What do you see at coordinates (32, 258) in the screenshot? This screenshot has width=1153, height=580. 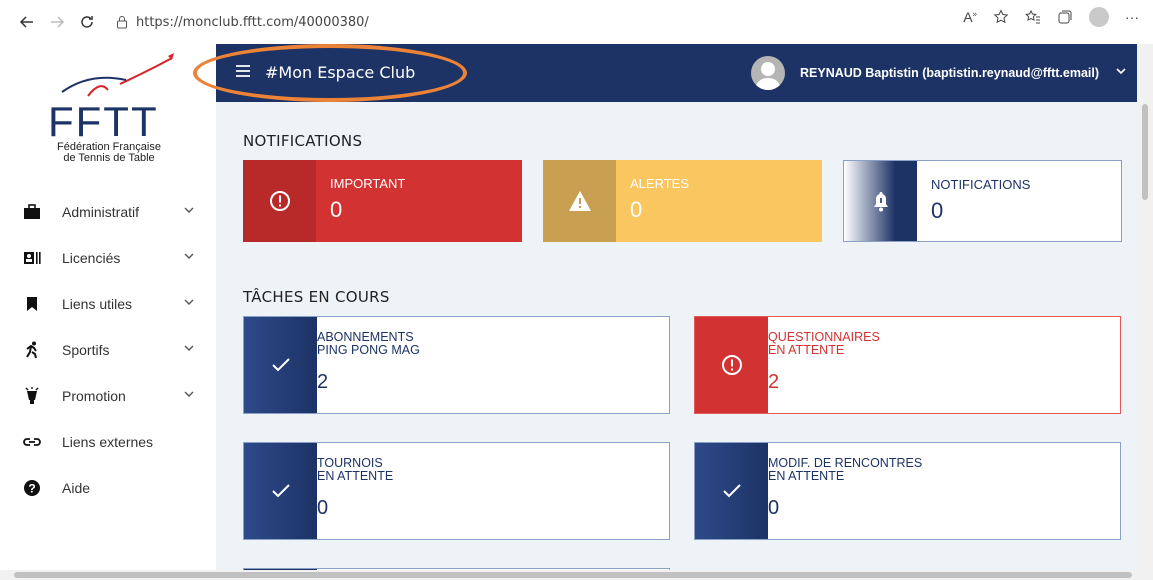 I see `id-card-icon` at bounding box center [32, 258].